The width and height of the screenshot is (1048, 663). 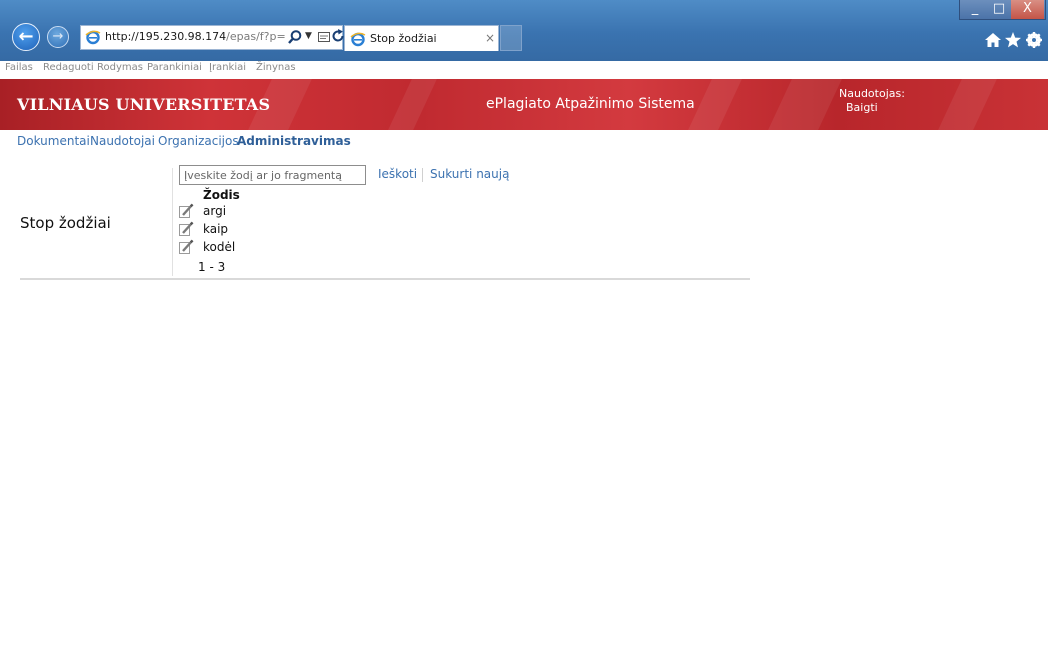 What do you see at coordinates (144, 104) in the screenshot?
I see `university-name: VILNIAUS UNIVERSITETAS` at bounding box center [144, 104].